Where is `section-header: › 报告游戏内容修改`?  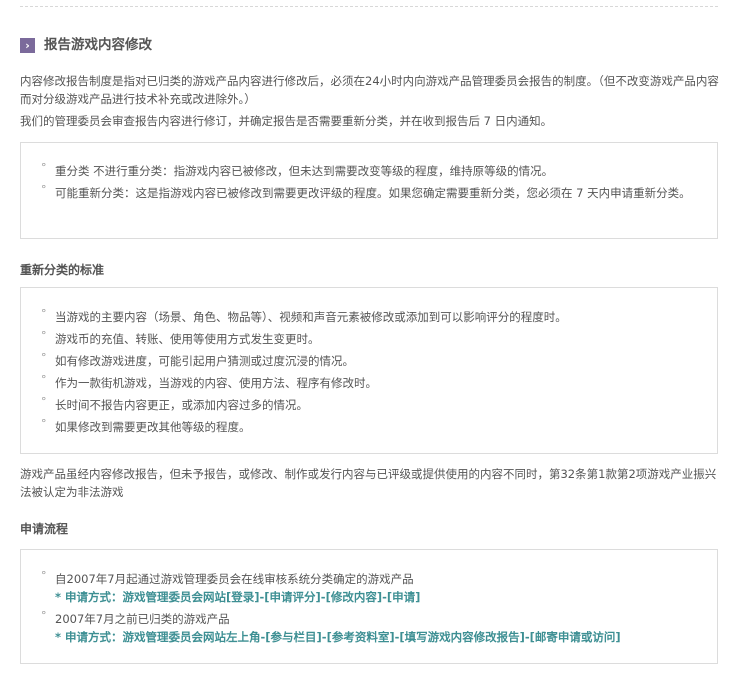
section-header: › 报告游戏内容修改 is located at coordinates (86, 45).